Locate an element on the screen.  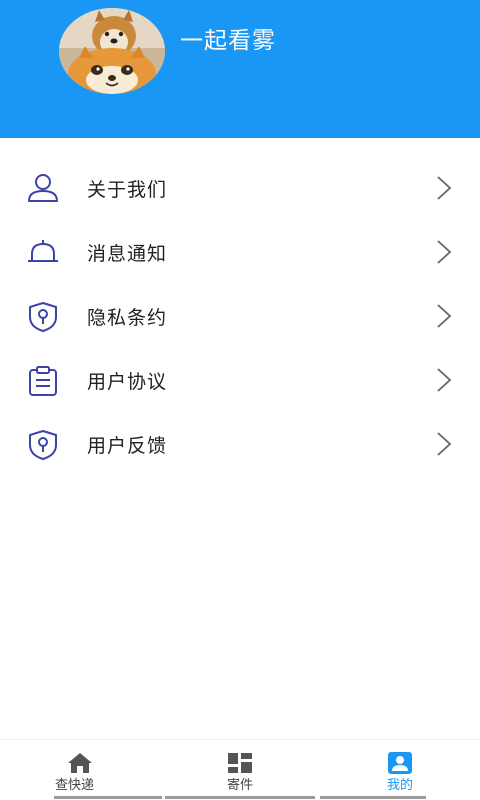
shiba-dog-avatar-image is located at coordinates (112, 51).